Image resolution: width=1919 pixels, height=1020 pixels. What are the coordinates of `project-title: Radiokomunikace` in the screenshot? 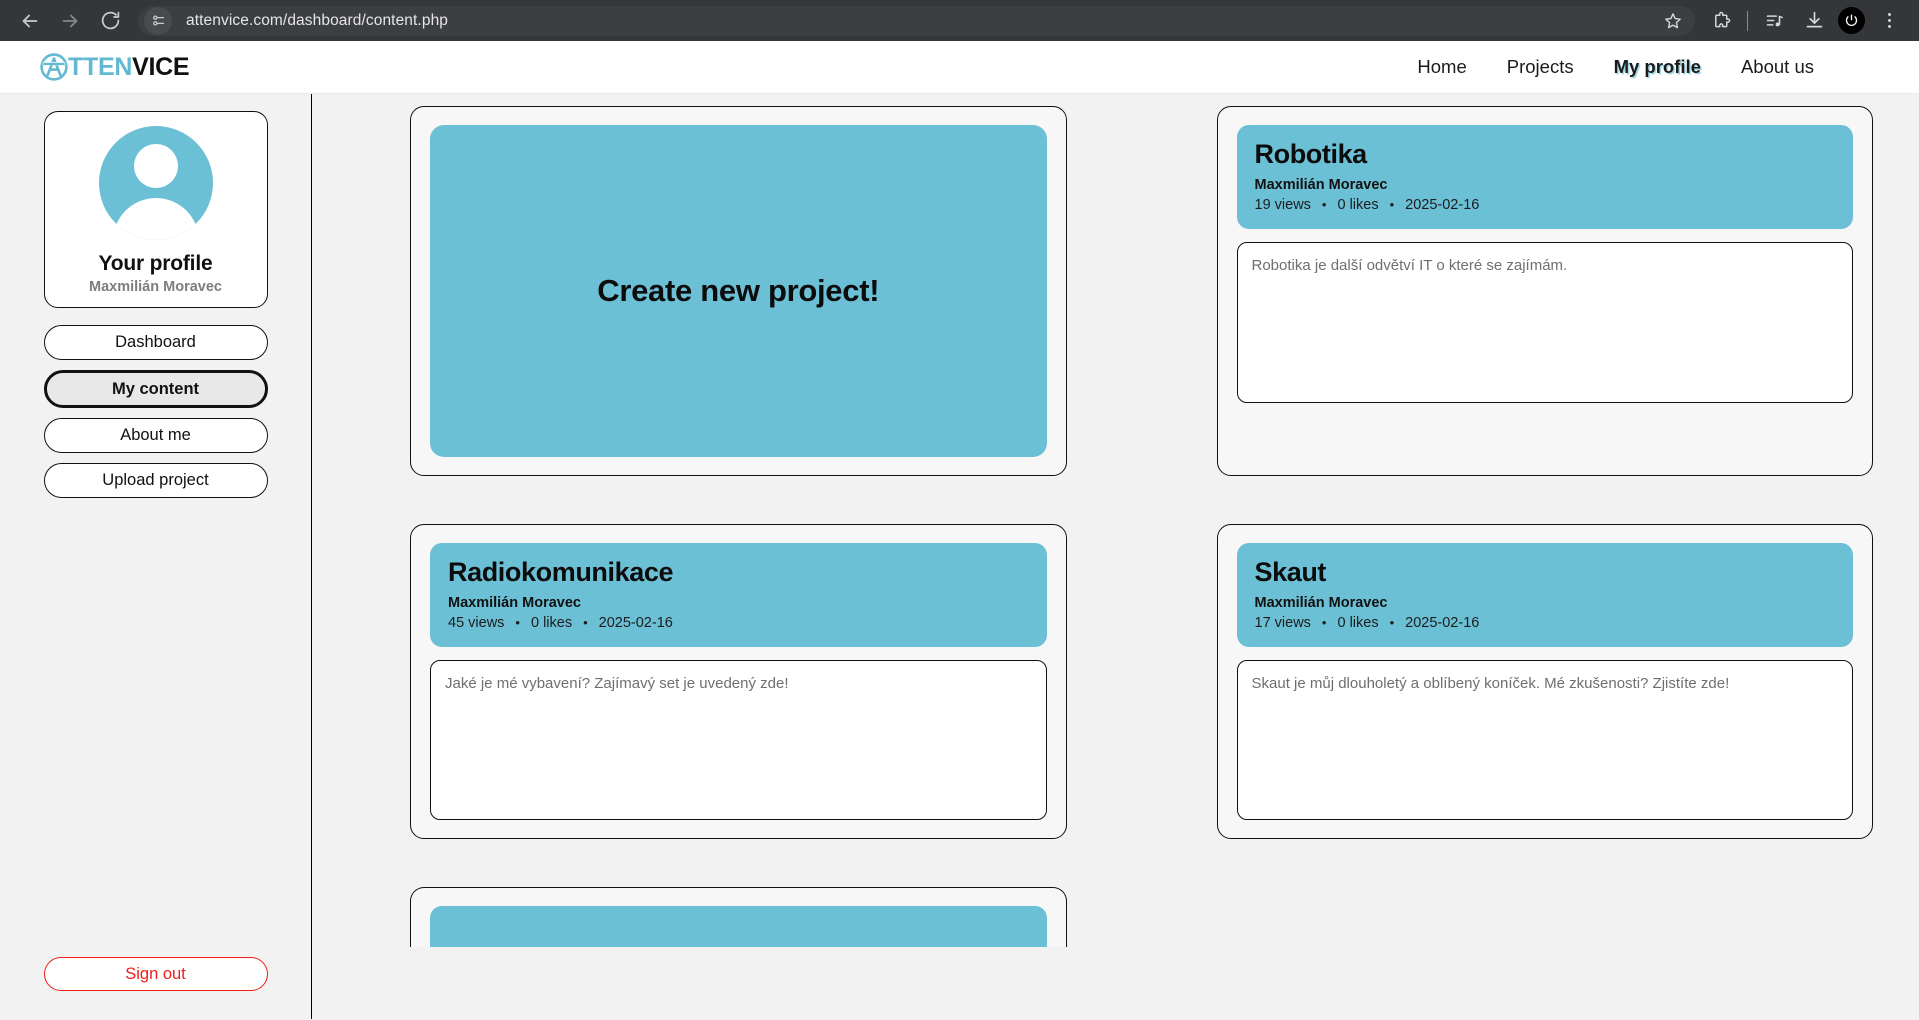 It's located at (561, 572).